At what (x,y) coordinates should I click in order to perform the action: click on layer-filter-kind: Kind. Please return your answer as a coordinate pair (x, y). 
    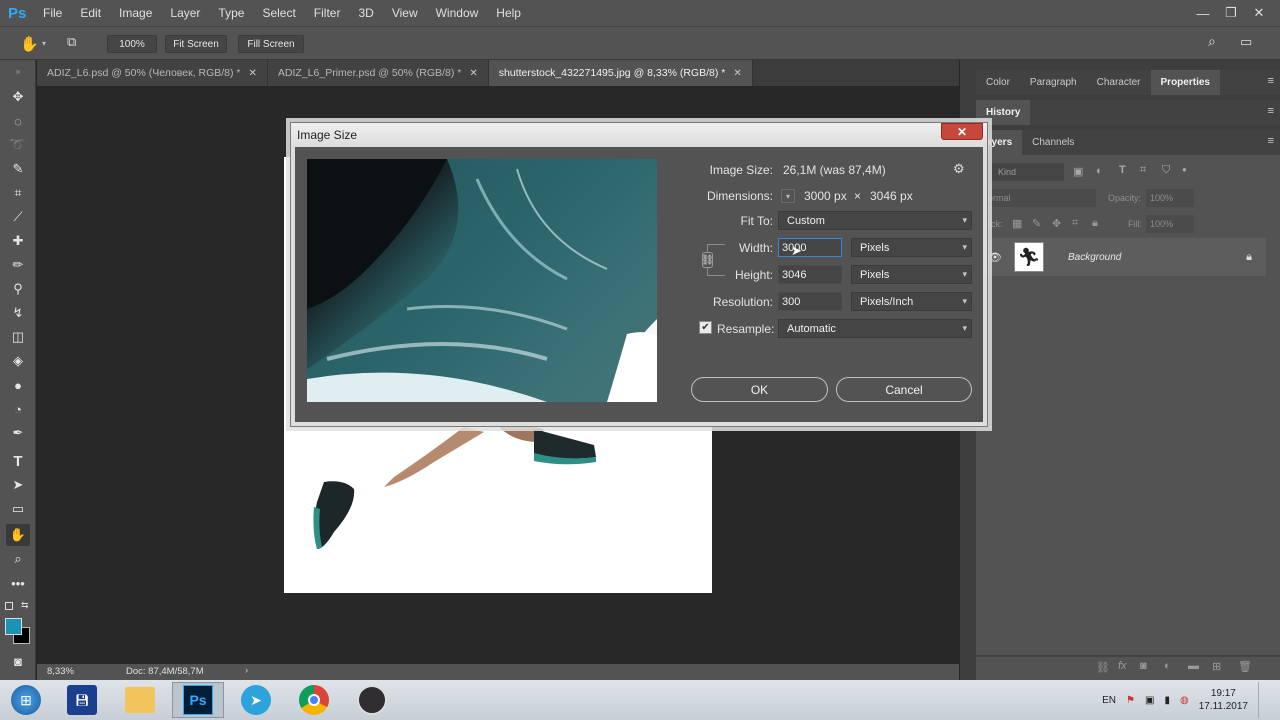
    Looking at the image, I should click on (1025, 172).